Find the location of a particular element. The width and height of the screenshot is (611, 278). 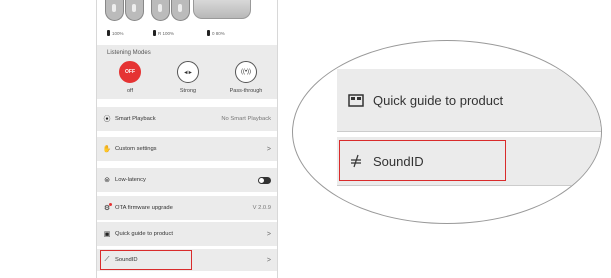

left-battery: 100% is located at coordinates (115, 33).